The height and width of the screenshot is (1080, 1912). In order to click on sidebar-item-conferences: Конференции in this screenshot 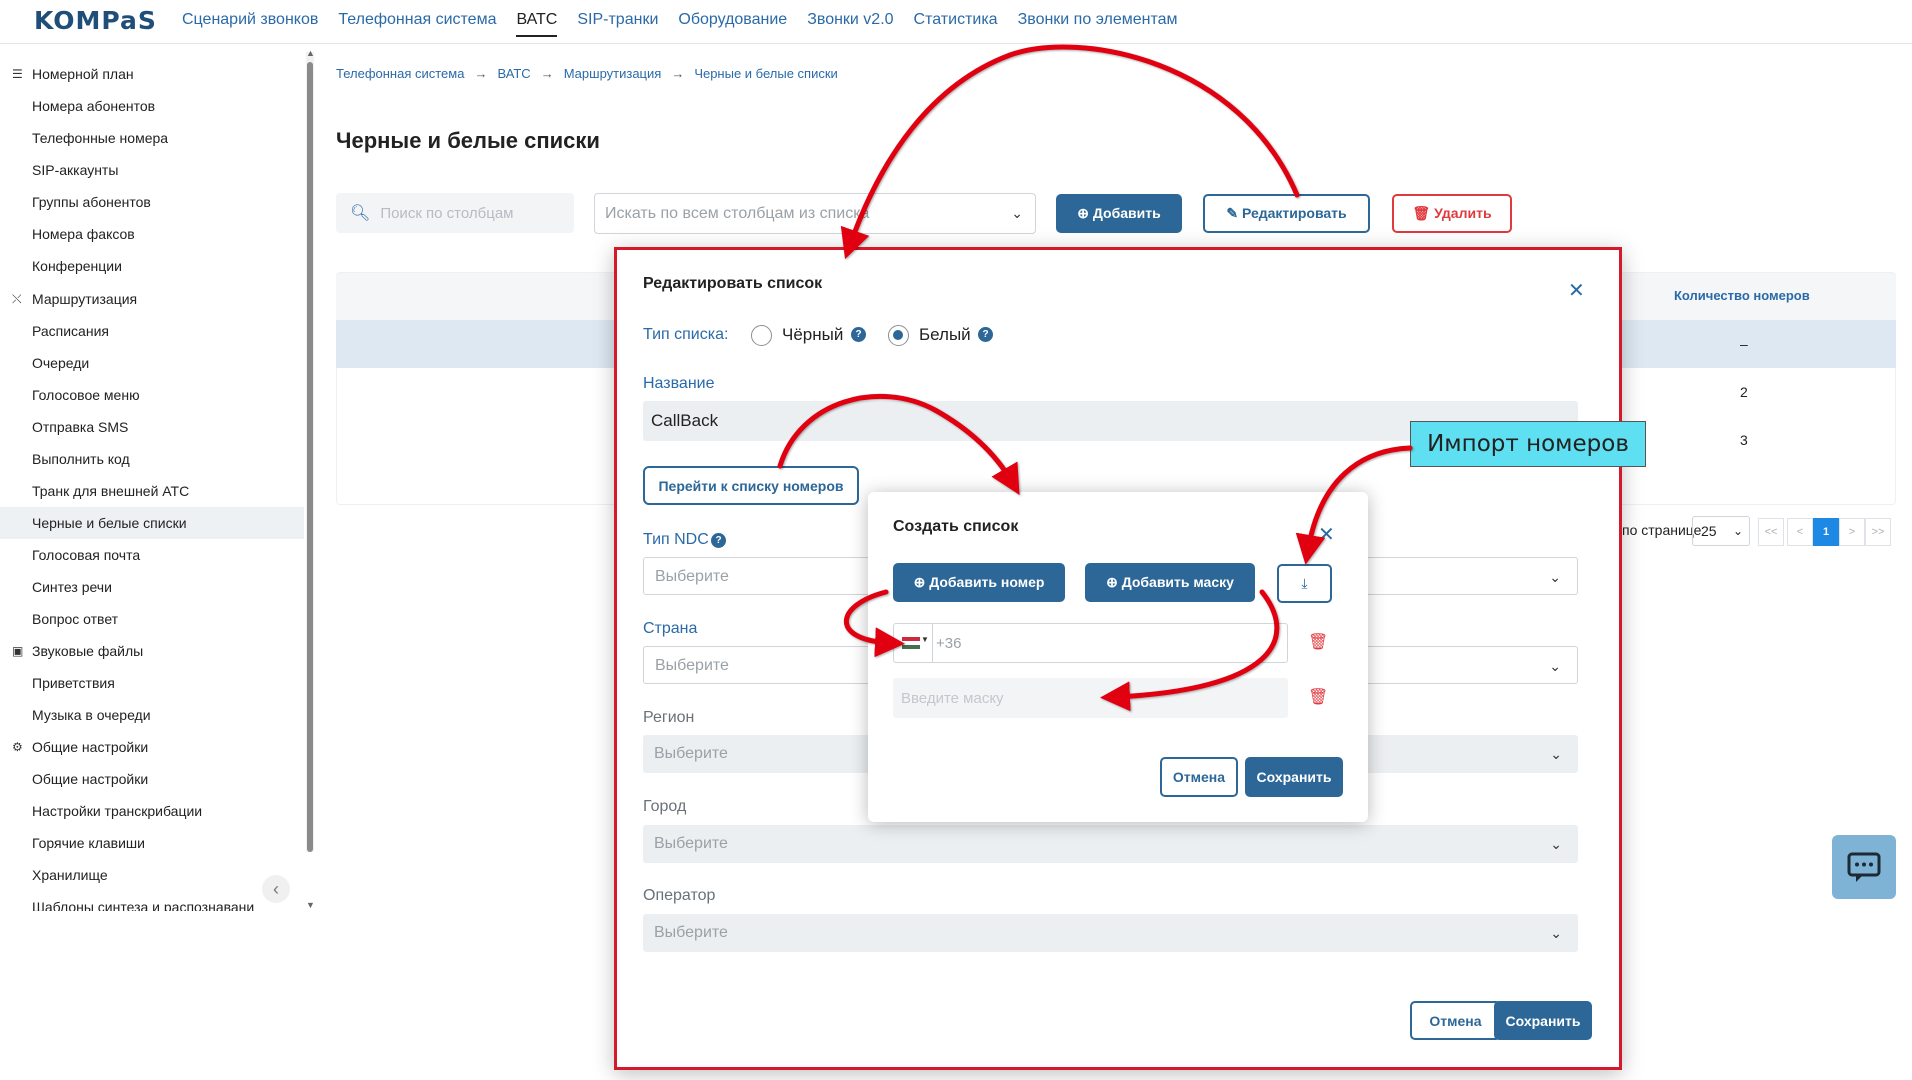, I will do `click(152, 266)`.